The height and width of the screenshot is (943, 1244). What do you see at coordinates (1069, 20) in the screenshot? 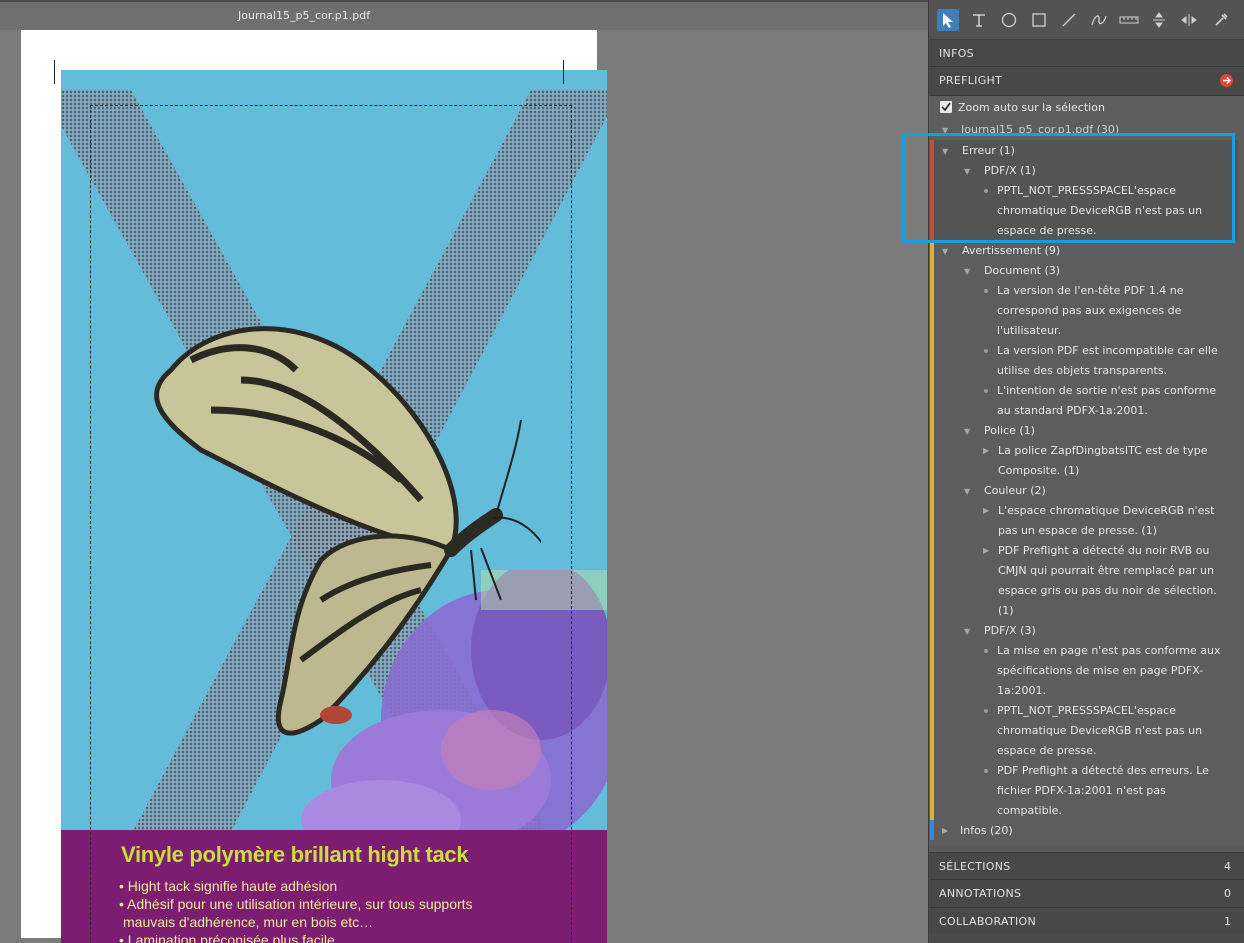
I see `line-tool-icon` at bounding box center [1069, 20].